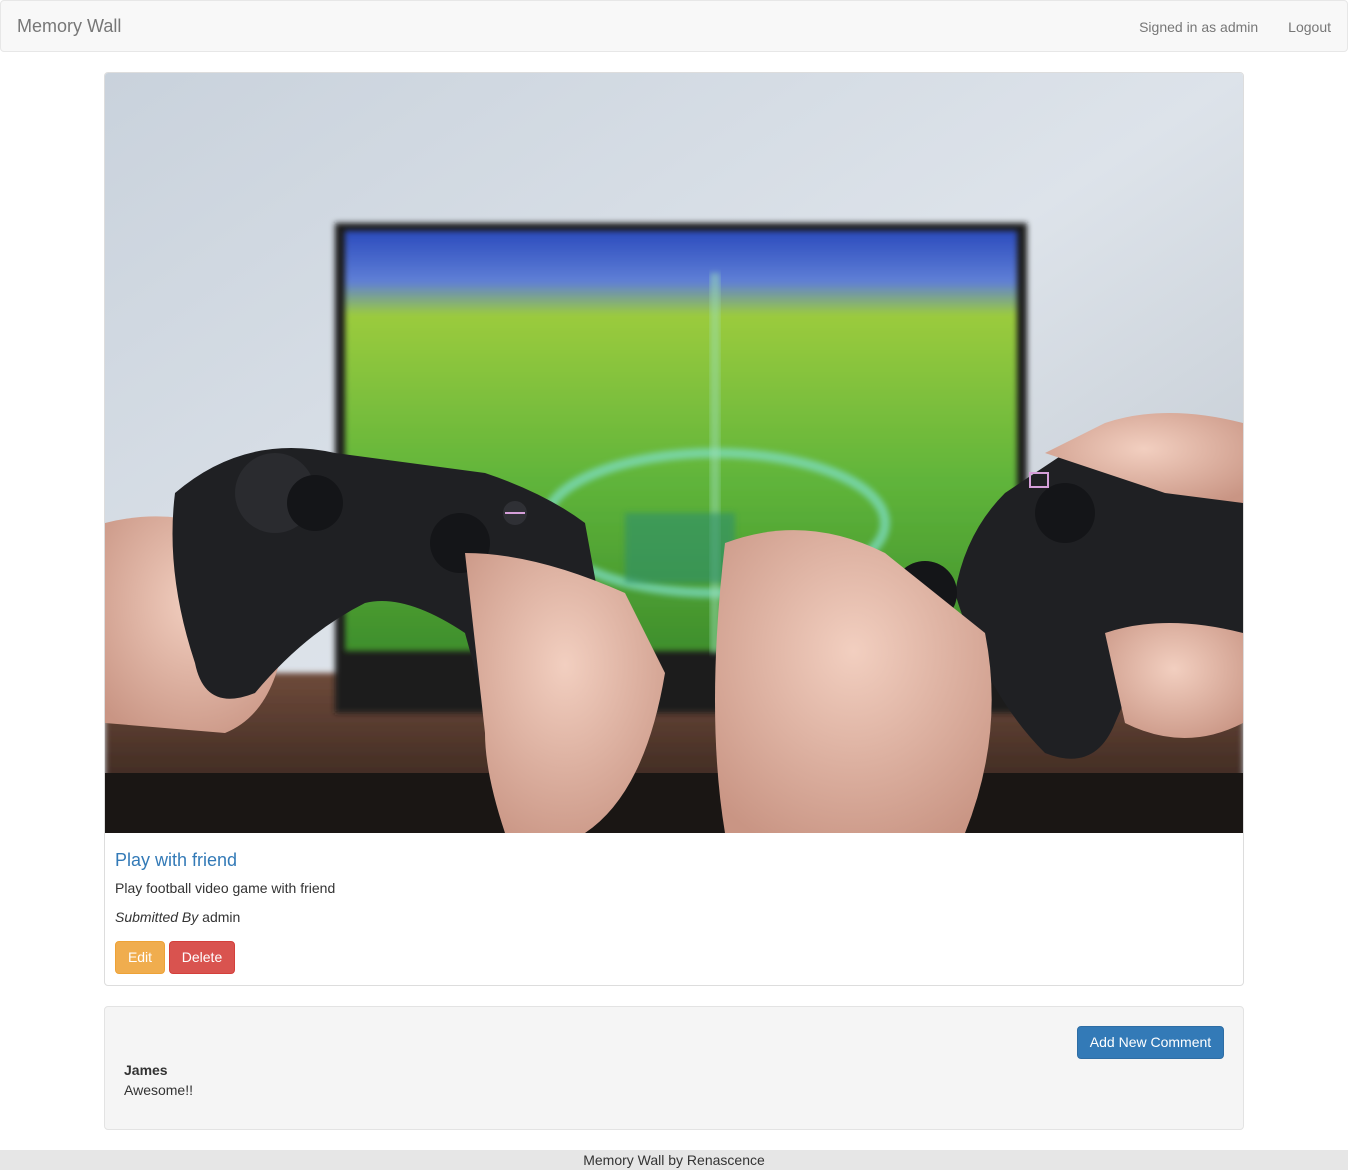 The width and height of the screenshot is (1348, 1170). I want to click on submitted-by-user: admin, so click(221, 917).